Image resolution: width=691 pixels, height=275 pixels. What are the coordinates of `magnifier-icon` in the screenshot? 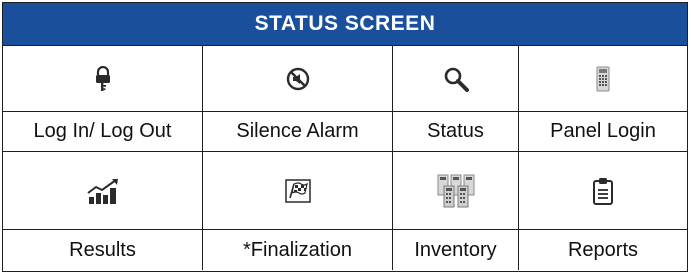 It's located at (456, 79).